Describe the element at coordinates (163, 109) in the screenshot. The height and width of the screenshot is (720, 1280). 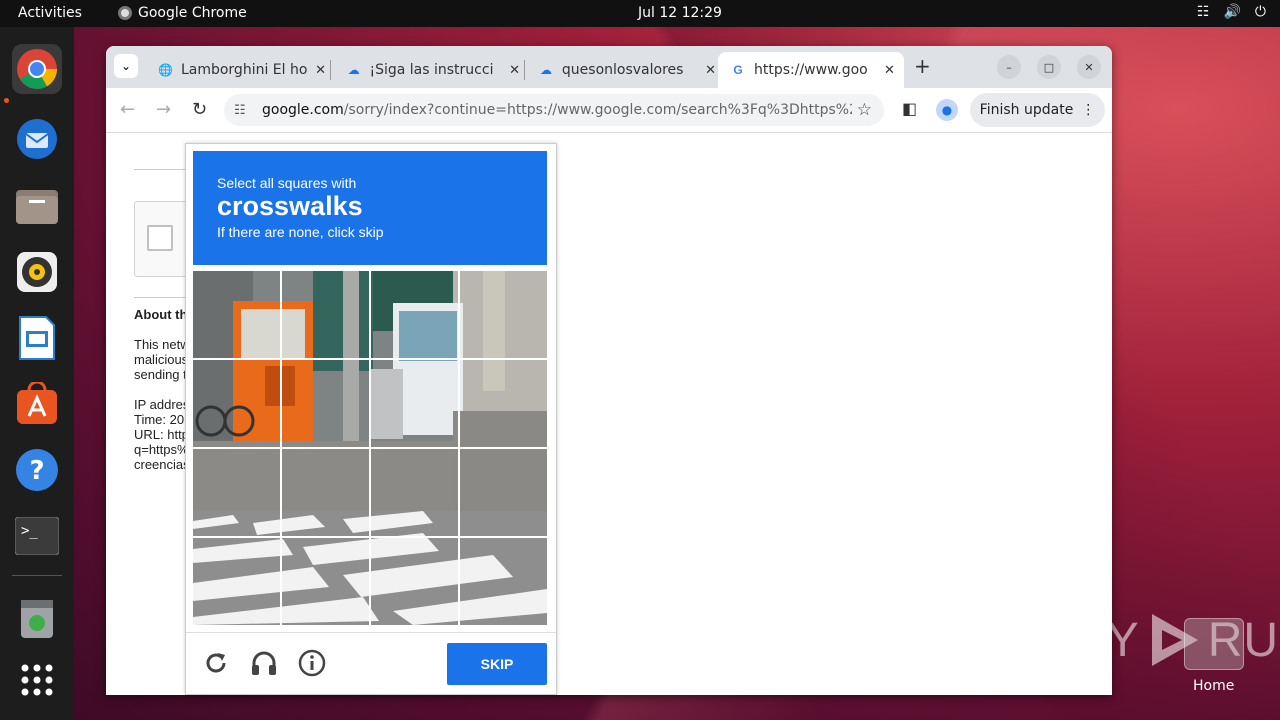
I see `forward-icon: →` at that location.